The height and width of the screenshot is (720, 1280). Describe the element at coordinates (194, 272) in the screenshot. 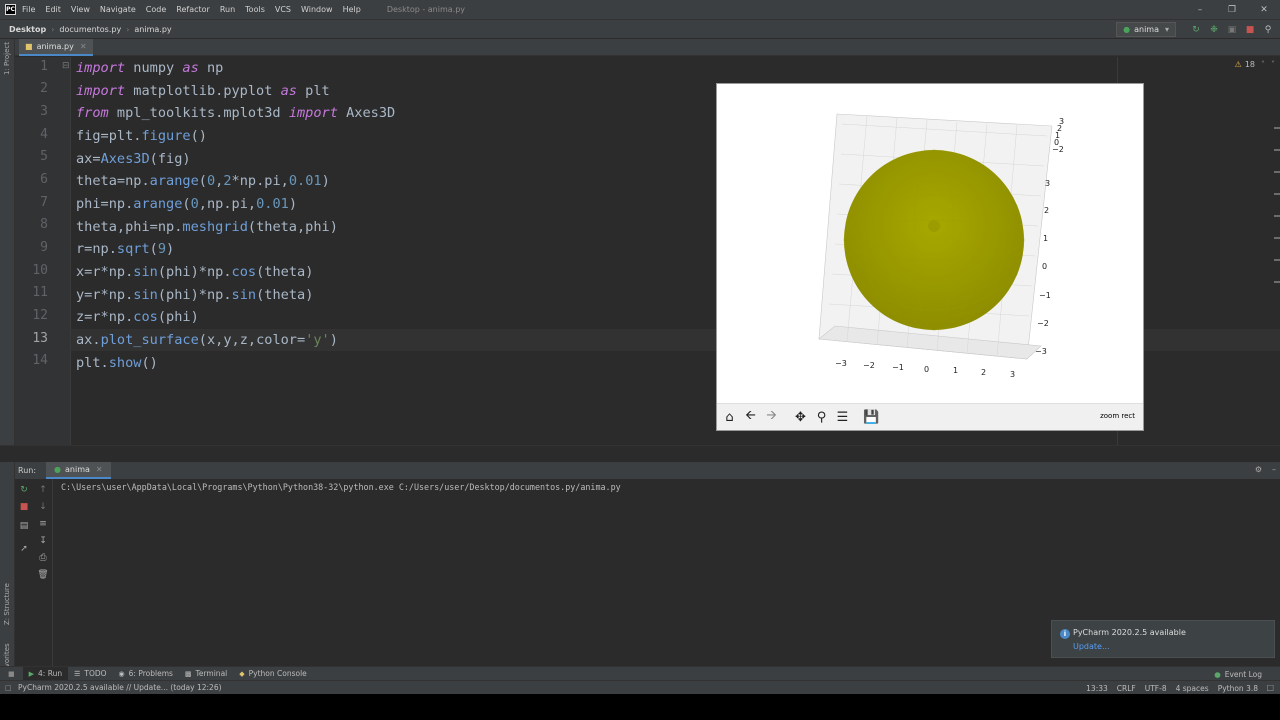

I see `code-line: x=r*np.sin(phi)*np.cos(theta)` at that location.